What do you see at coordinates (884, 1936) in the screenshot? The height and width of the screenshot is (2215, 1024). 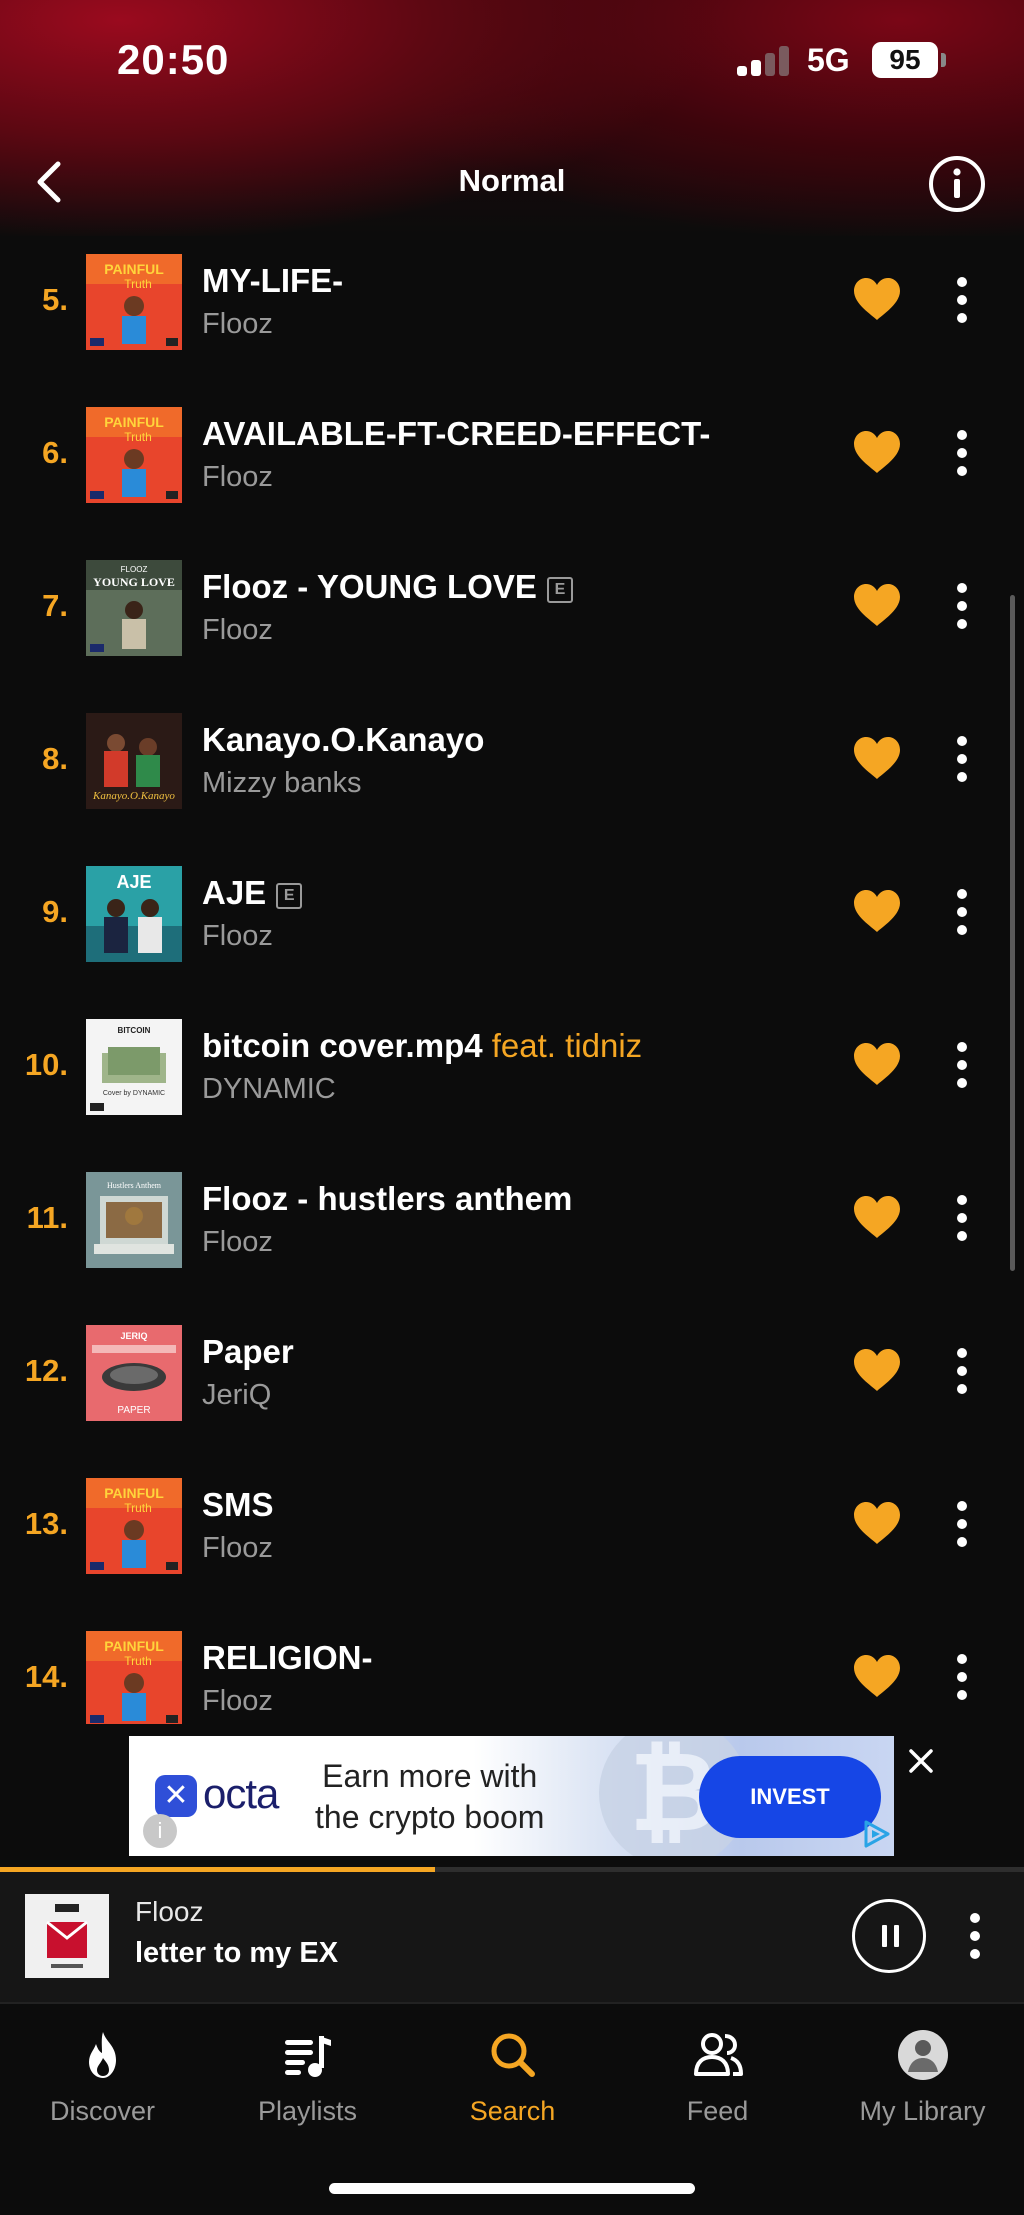 I see `pause-icon-bar-left` at bounding box center [884, 1936].